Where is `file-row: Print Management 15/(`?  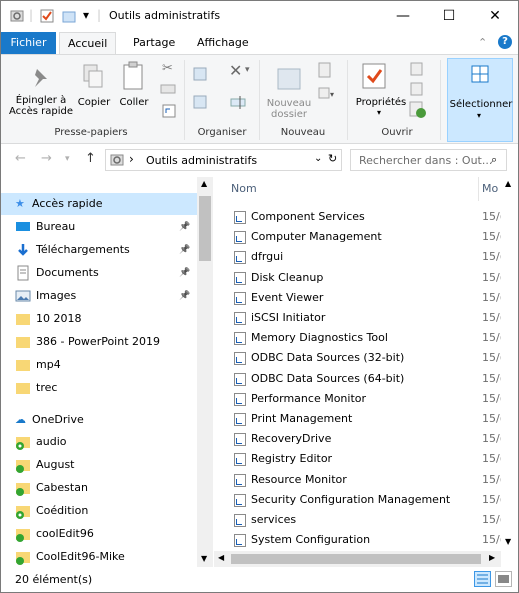 file-row: Print Management 15/( is located at coordinates (366, 419).